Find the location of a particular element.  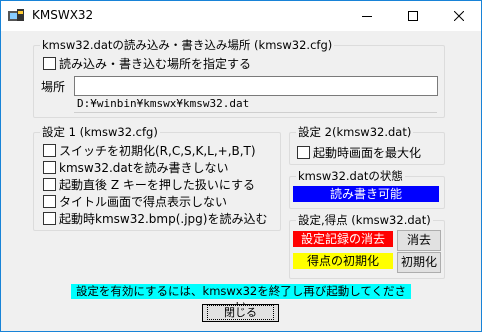

minimize-icon is located at coordinates (367, 16).